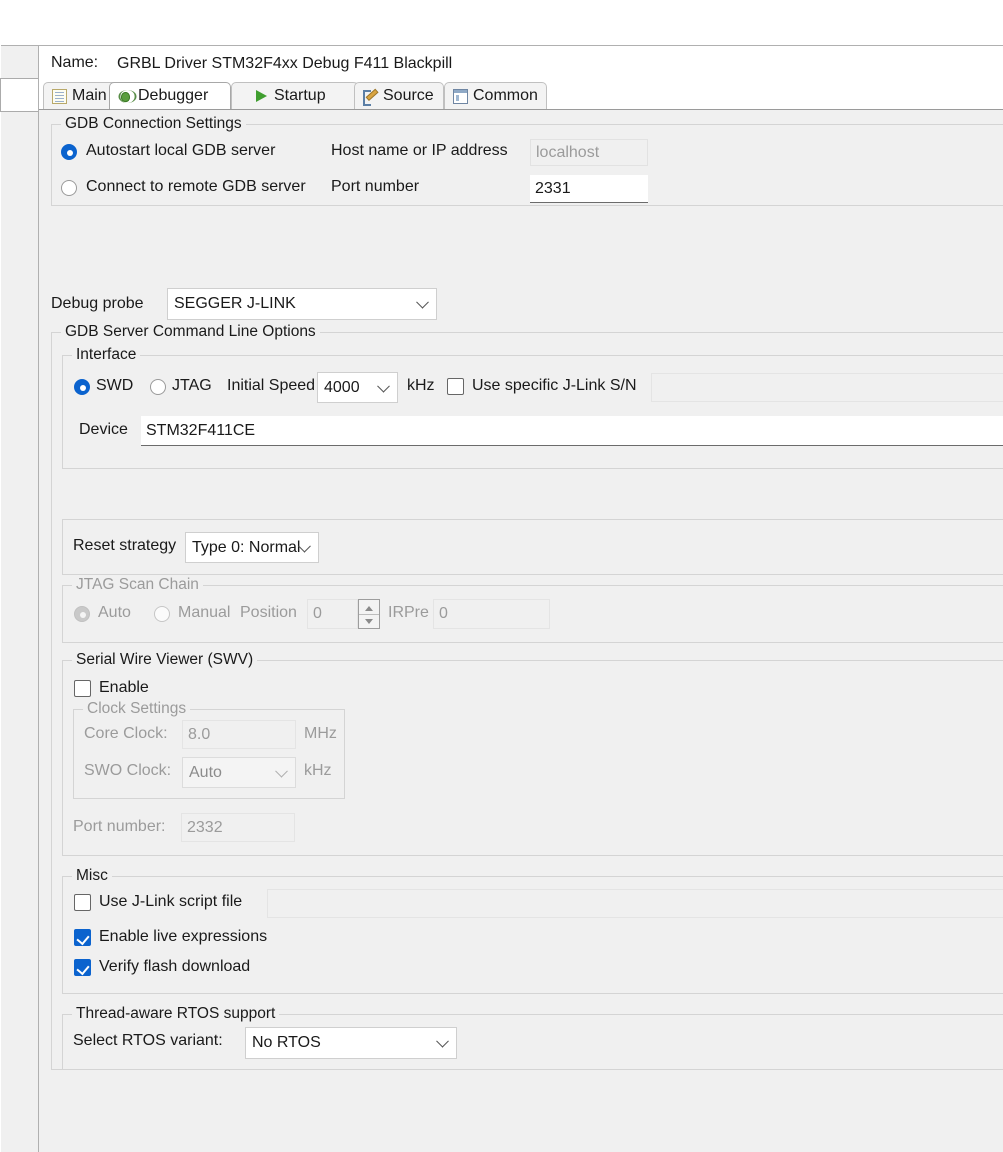 The height and width of the screenshot is (1152, 1003). What do you see at coordinates (192, 385) in the screenshot?
I see `jtag-label: JTAG` at bounding box center [192, 385].